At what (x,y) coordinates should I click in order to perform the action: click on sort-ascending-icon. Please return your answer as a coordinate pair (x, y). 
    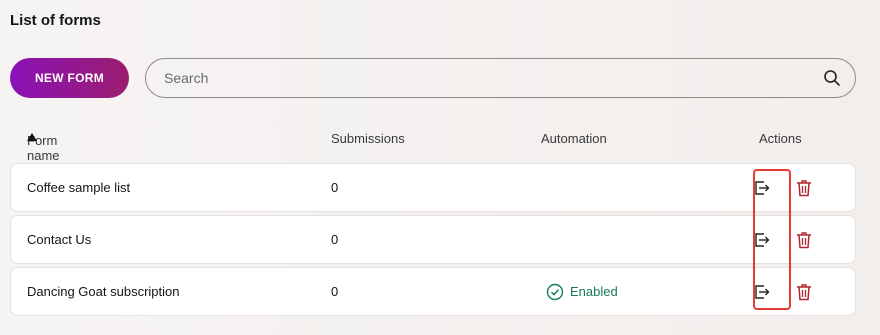
    Looking at the image, I should click on (32, 137).